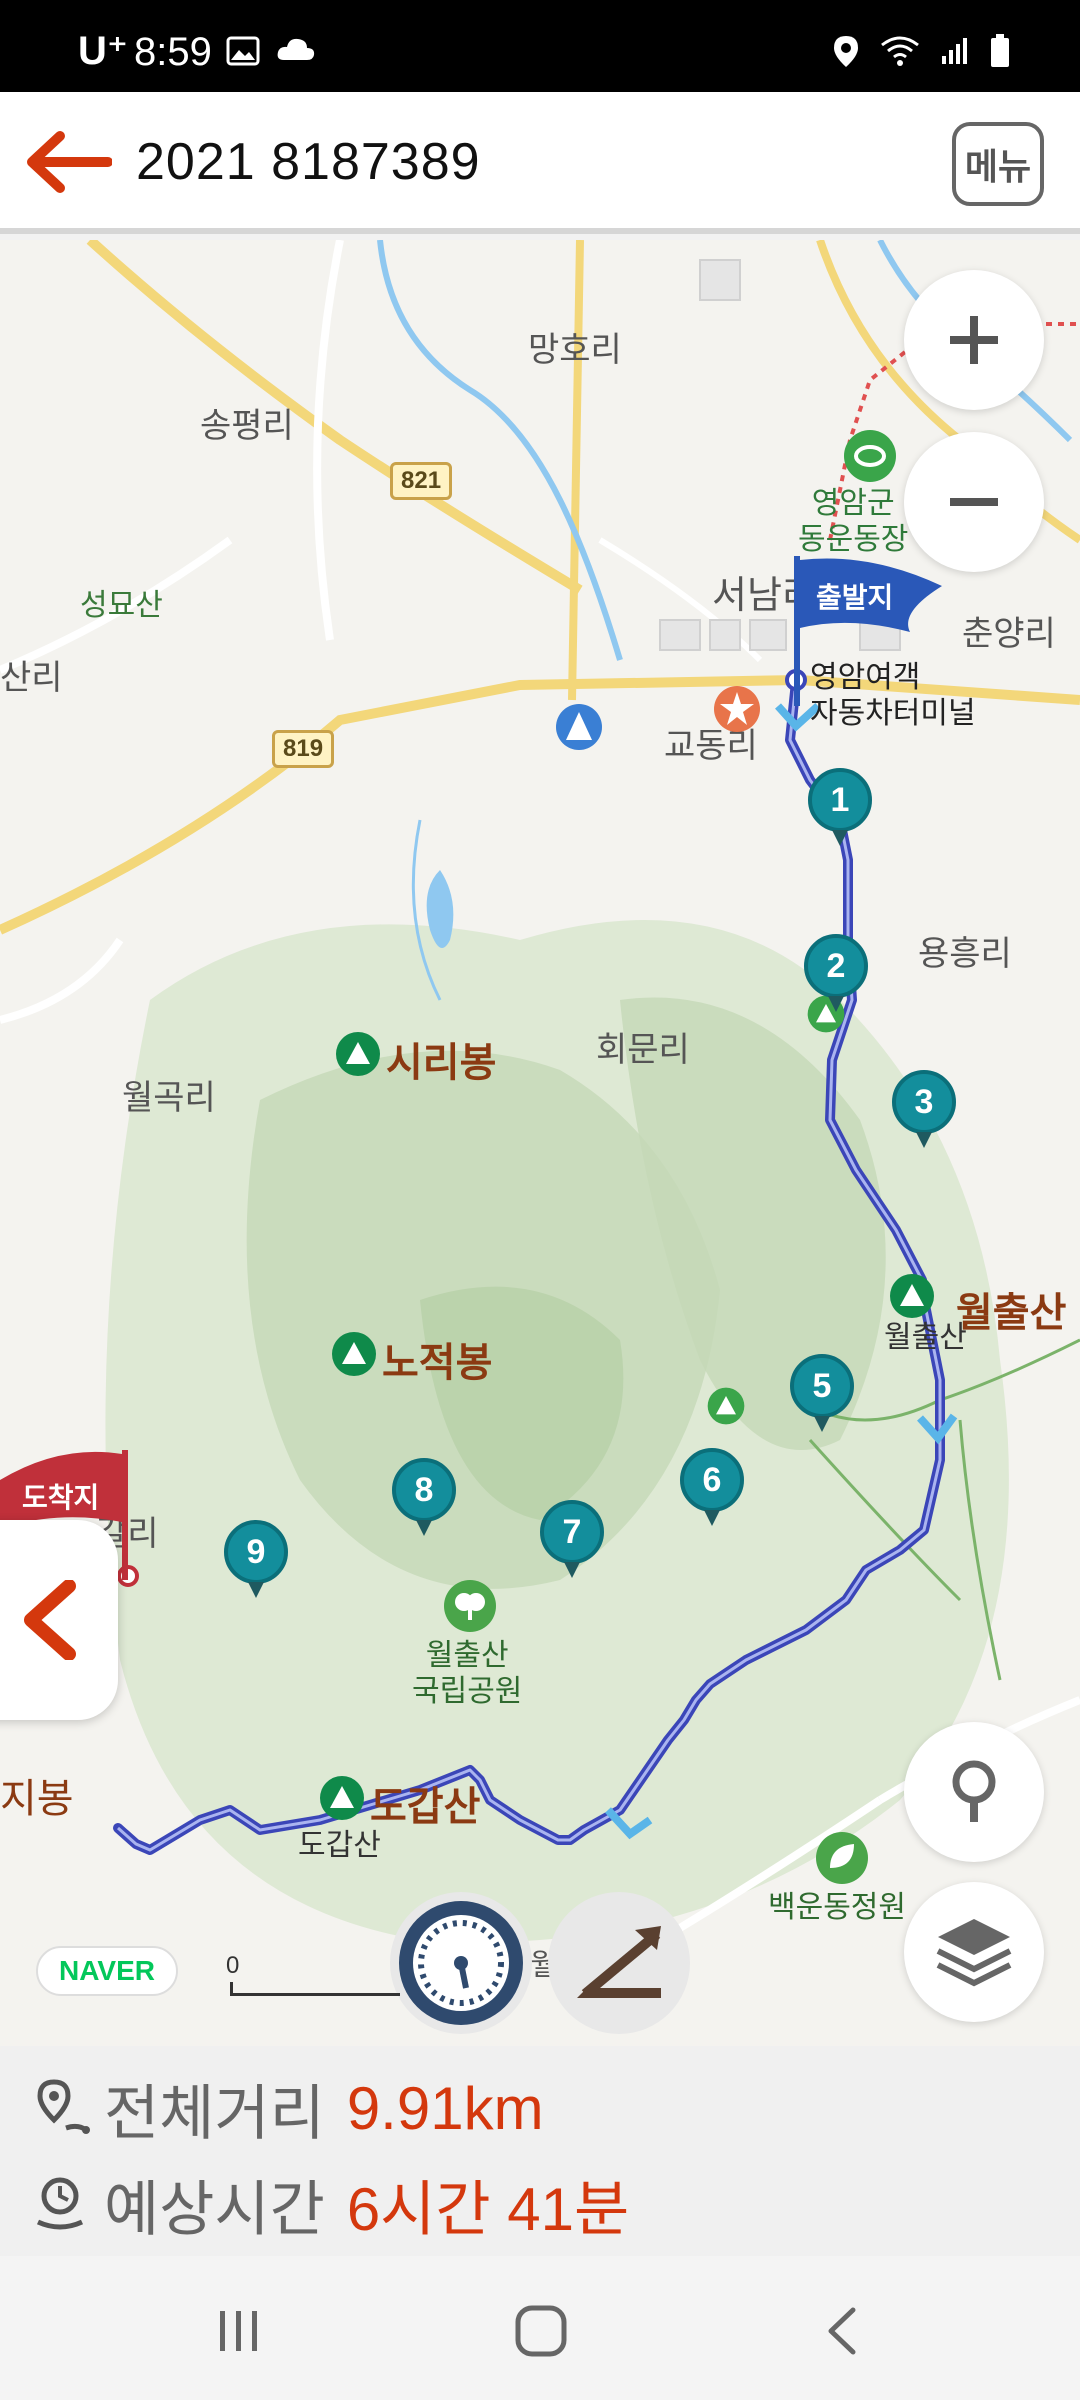 The image size is (1080, 2400). I want to click on my-location-button, so click(974, 1792).